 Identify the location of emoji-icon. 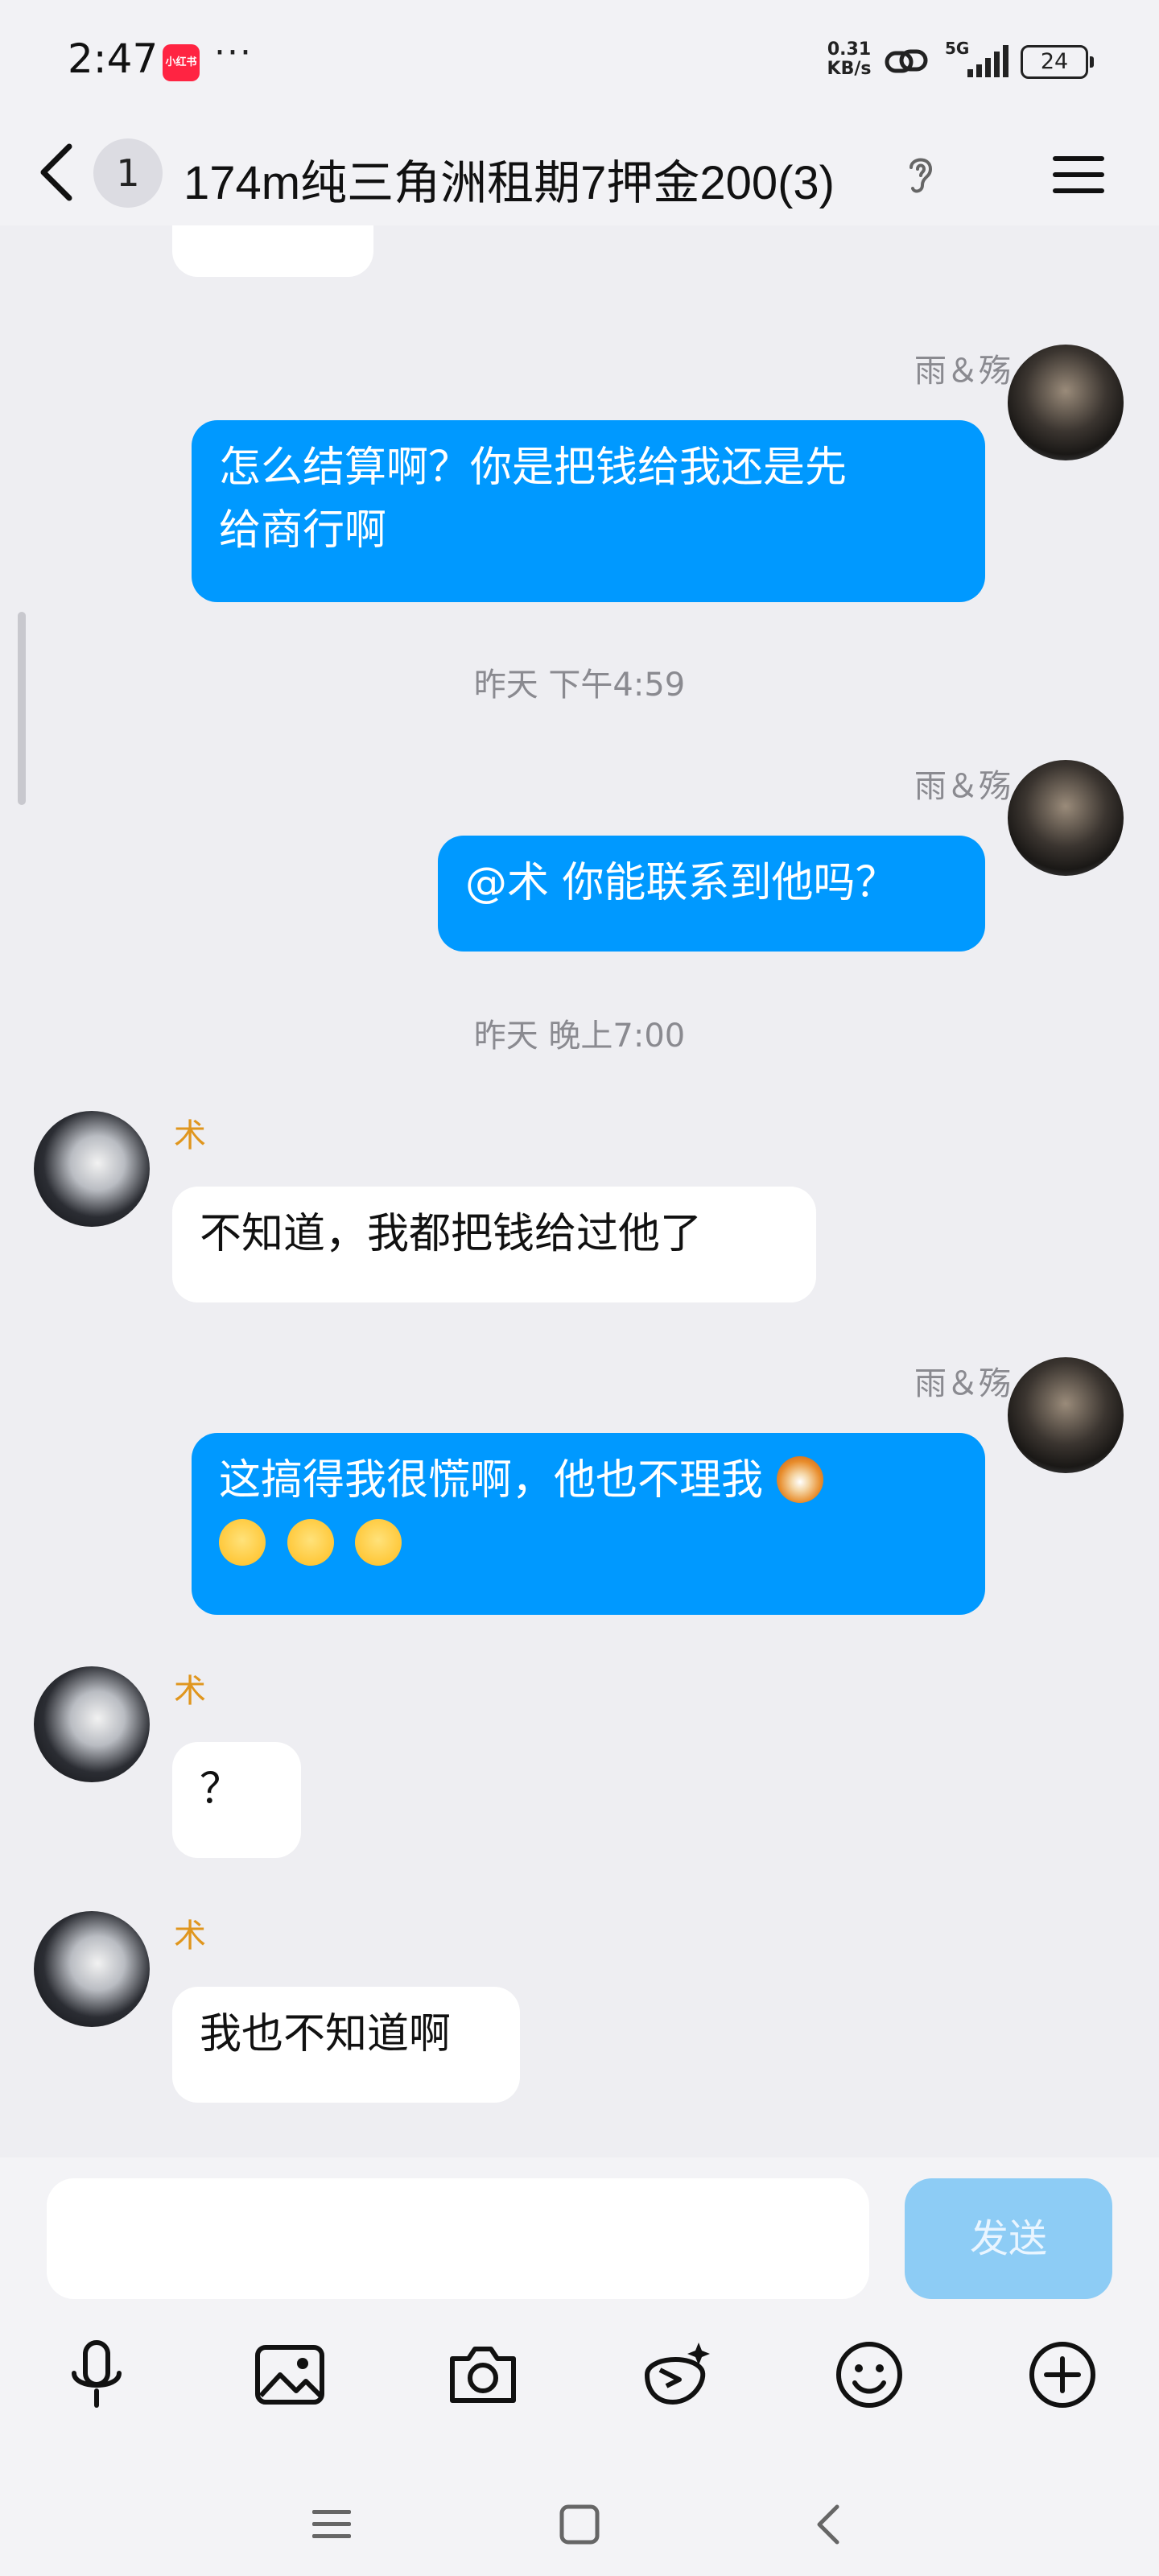
(869, 2374).